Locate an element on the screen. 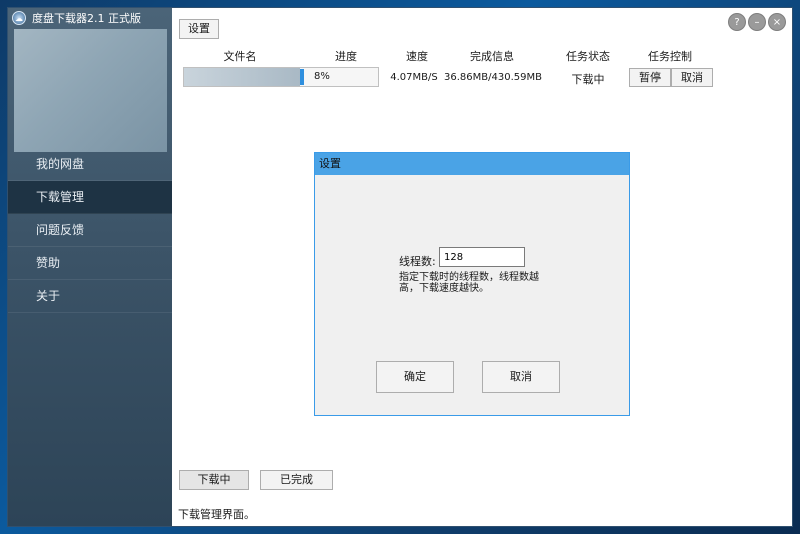 This screenshot has height=534, width=800. progress-bar: 8% is located at coordinates (281, 77).